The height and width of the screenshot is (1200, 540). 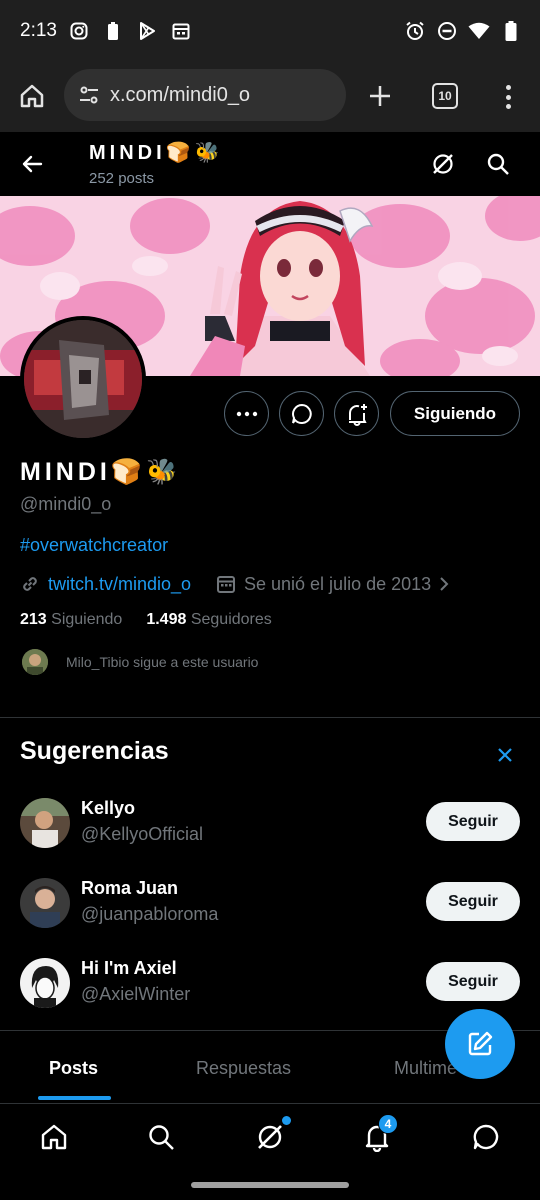 I want to click on suggestion-handle: @KellyoOfficial, so click(x=142, y=834).